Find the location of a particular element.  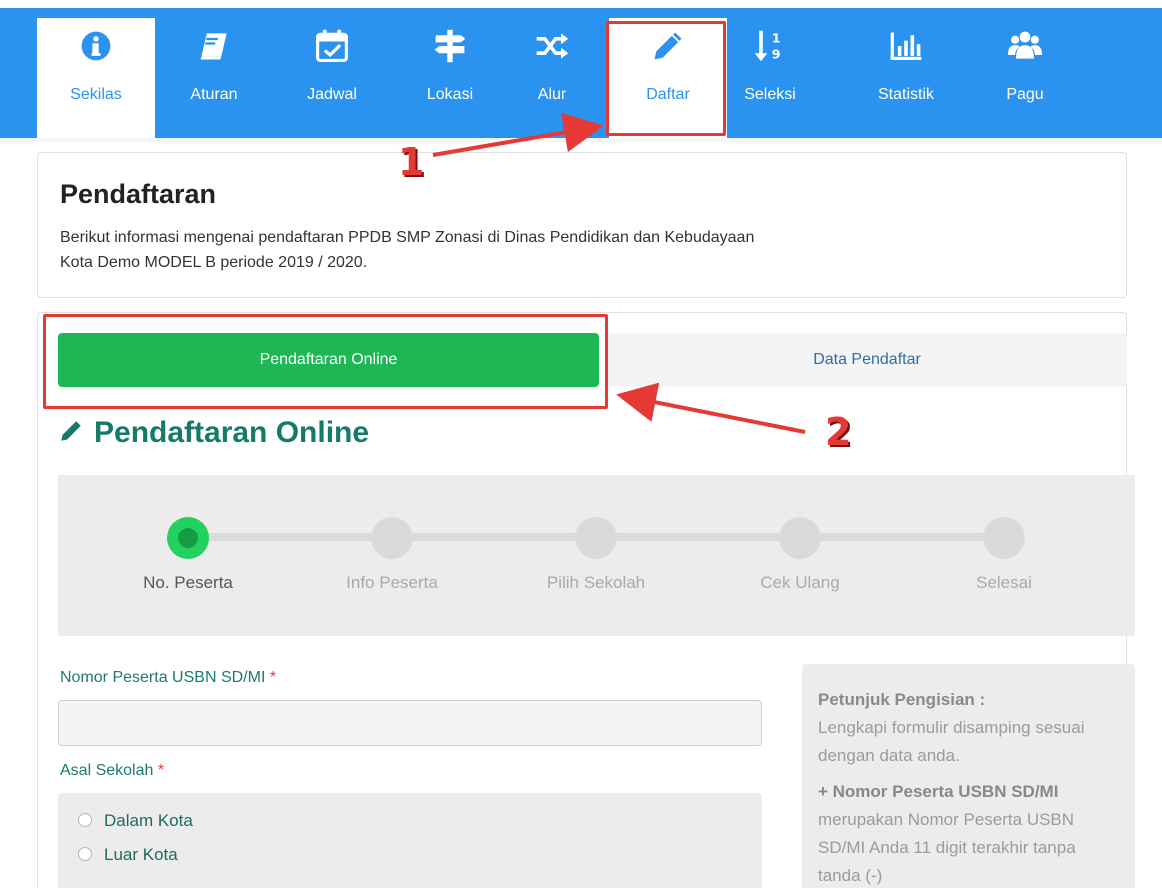

section-title-text: Pendaftaran Online is located at coordinates (232, 432).